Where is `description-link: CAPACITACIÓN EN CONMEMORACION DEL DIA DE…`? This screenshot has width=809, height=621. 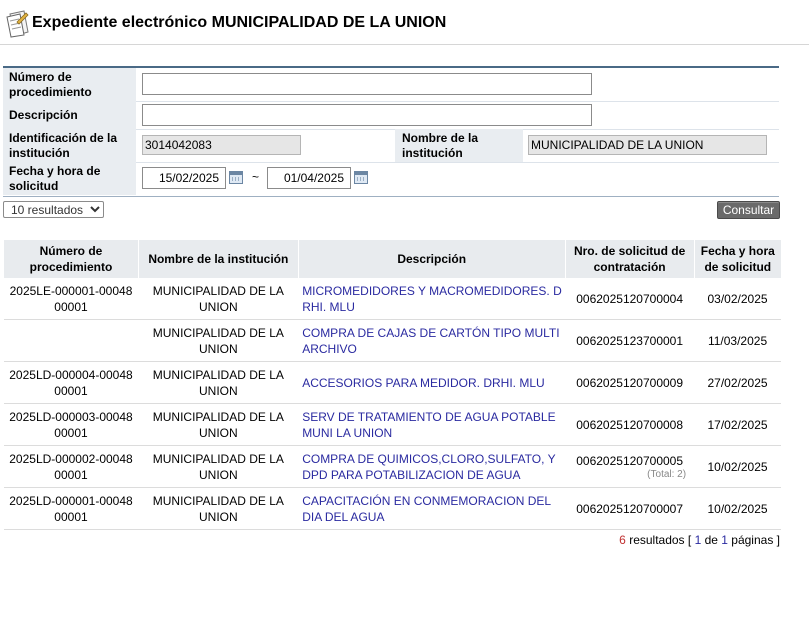 description-link: CAPACITACIÓN EN CONMEMORACION DEL DIA DE… is located at coordinates (432, 509).